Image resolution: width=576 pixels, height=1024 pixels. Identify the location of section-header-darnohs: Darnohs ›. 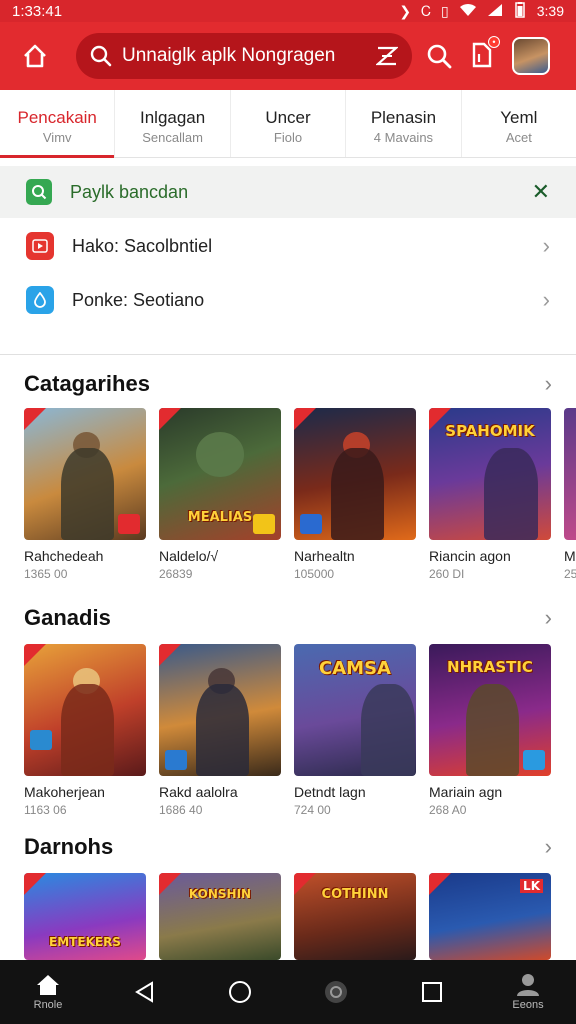
(288, 847).